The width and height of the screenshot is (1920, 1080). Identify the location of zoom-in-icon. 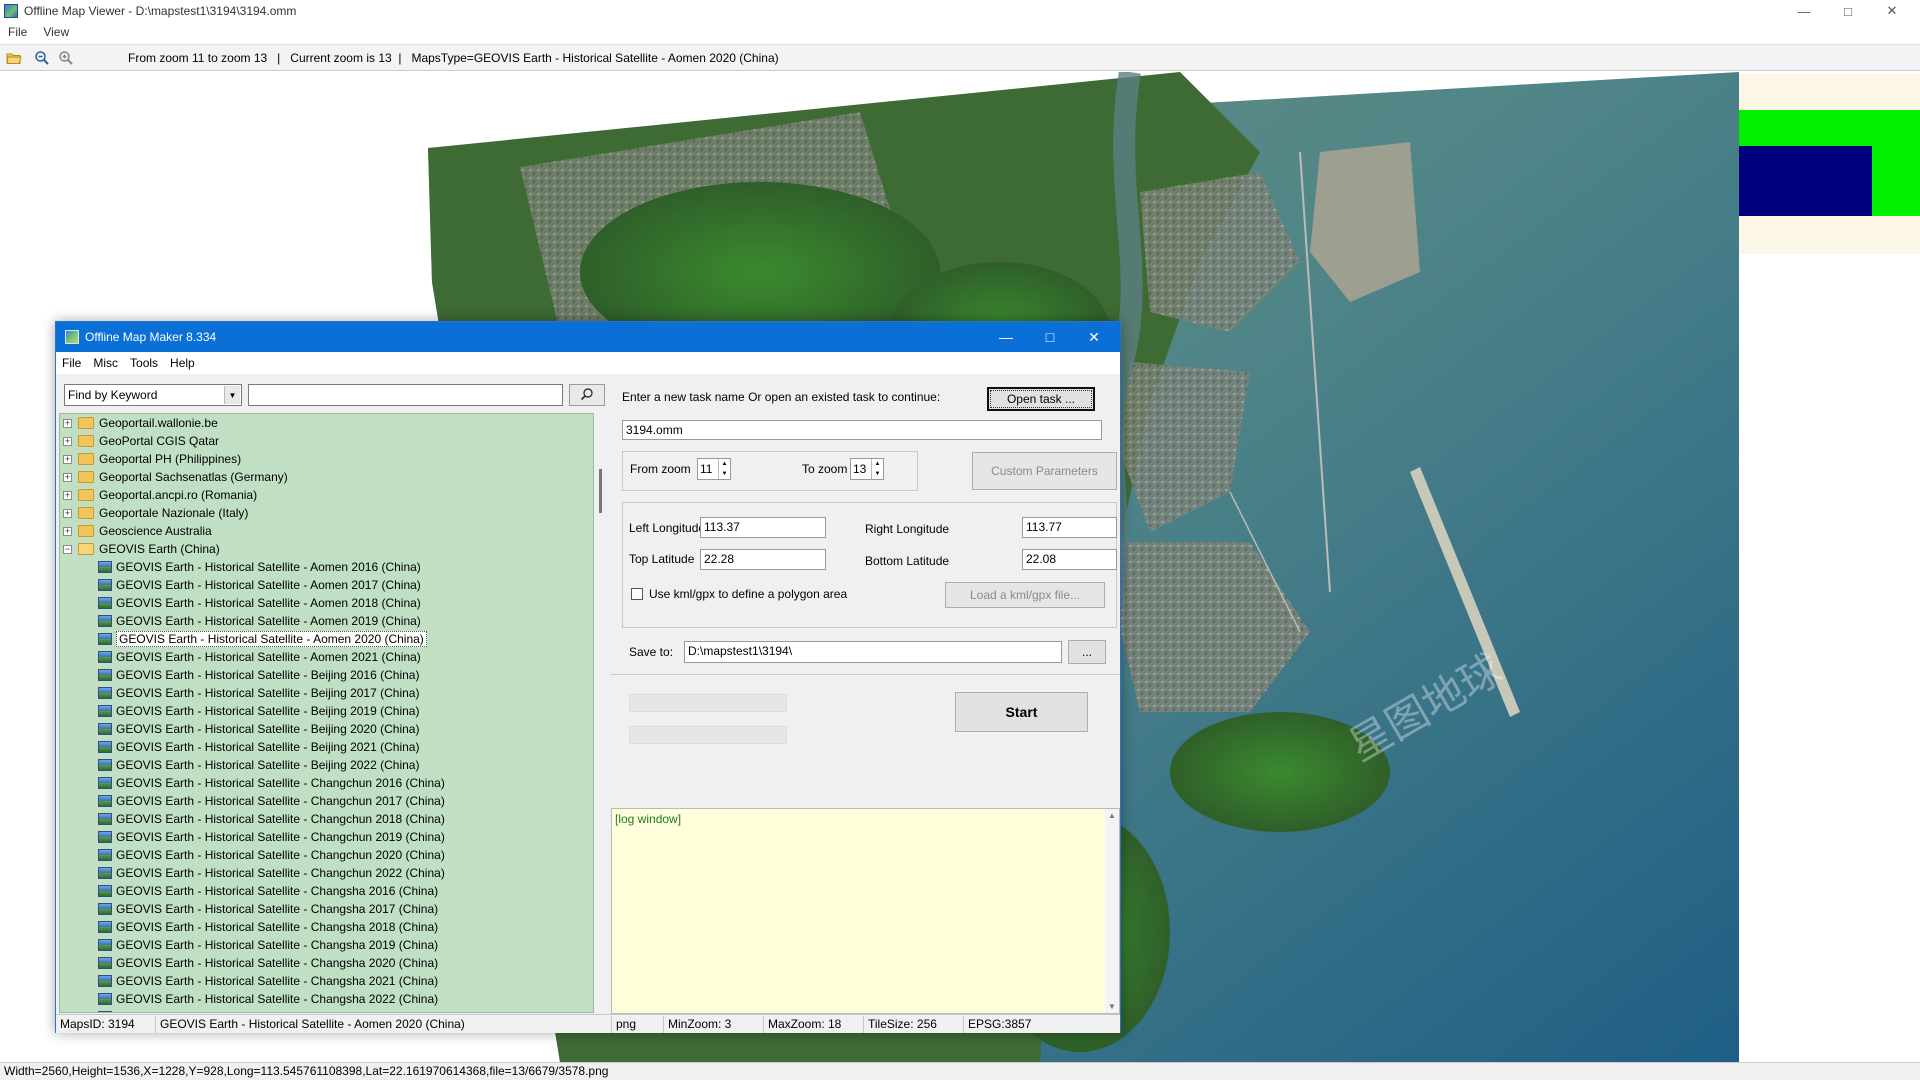
(66, 58).